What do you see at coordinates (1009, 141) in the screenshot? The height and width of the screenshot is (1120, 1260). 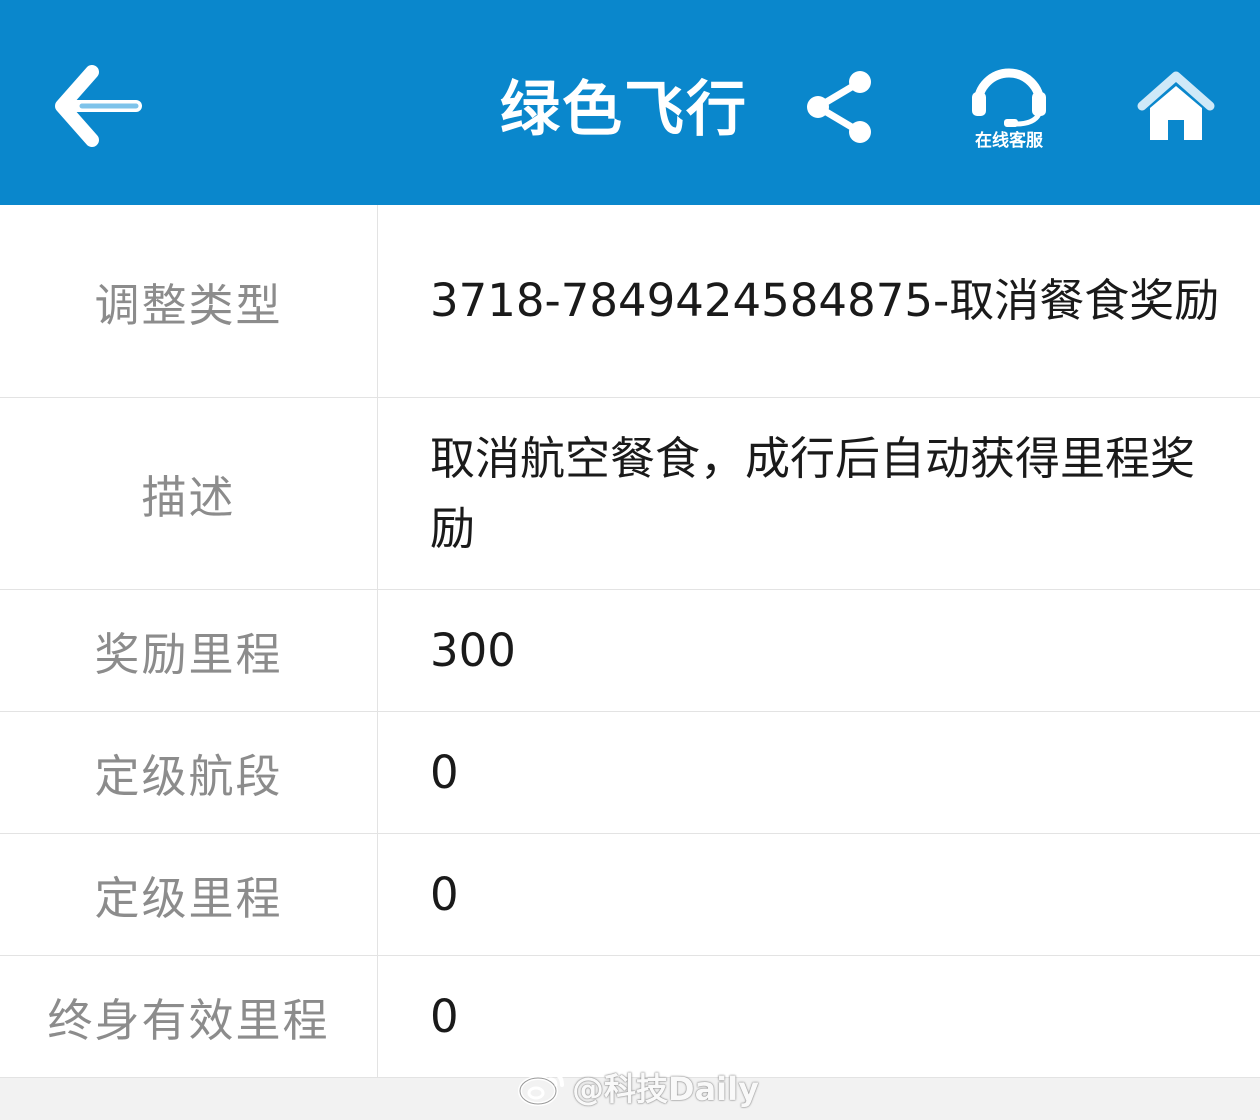 I see `customer-service-label: 在线客服` at bounding box center [1009, 141].